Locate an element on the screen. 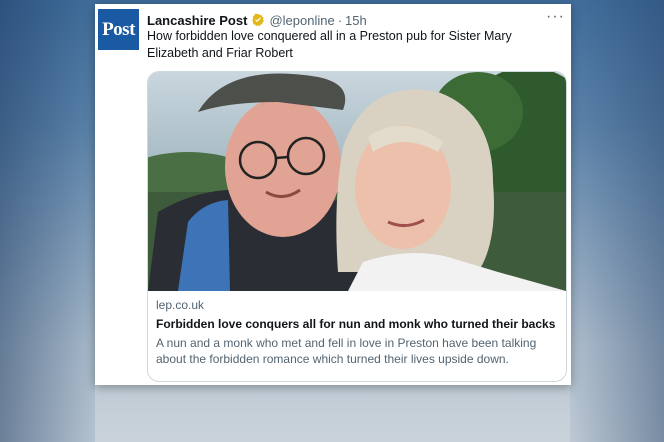 This screenshot has height=442, width=664. tweet-header: Lancashire Post @leponline · 15h is located at coordinates (355, 20).